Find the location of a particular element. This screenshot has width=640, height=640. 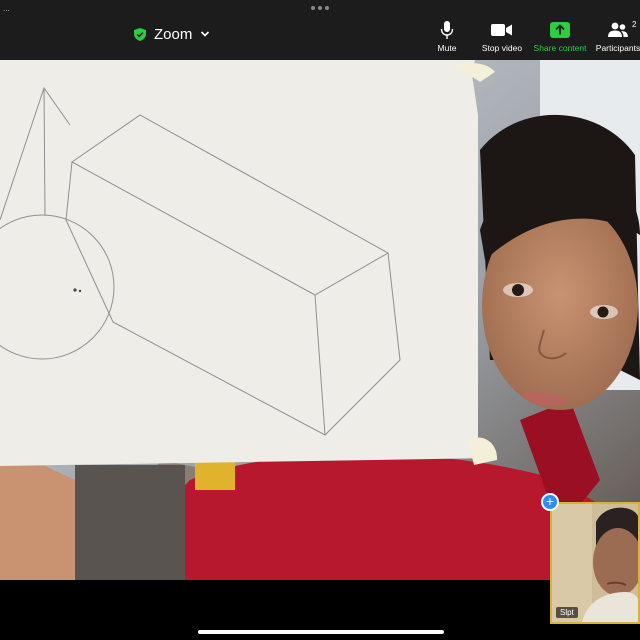

meeting-title: Zoom is located at coordinates (173, 34).